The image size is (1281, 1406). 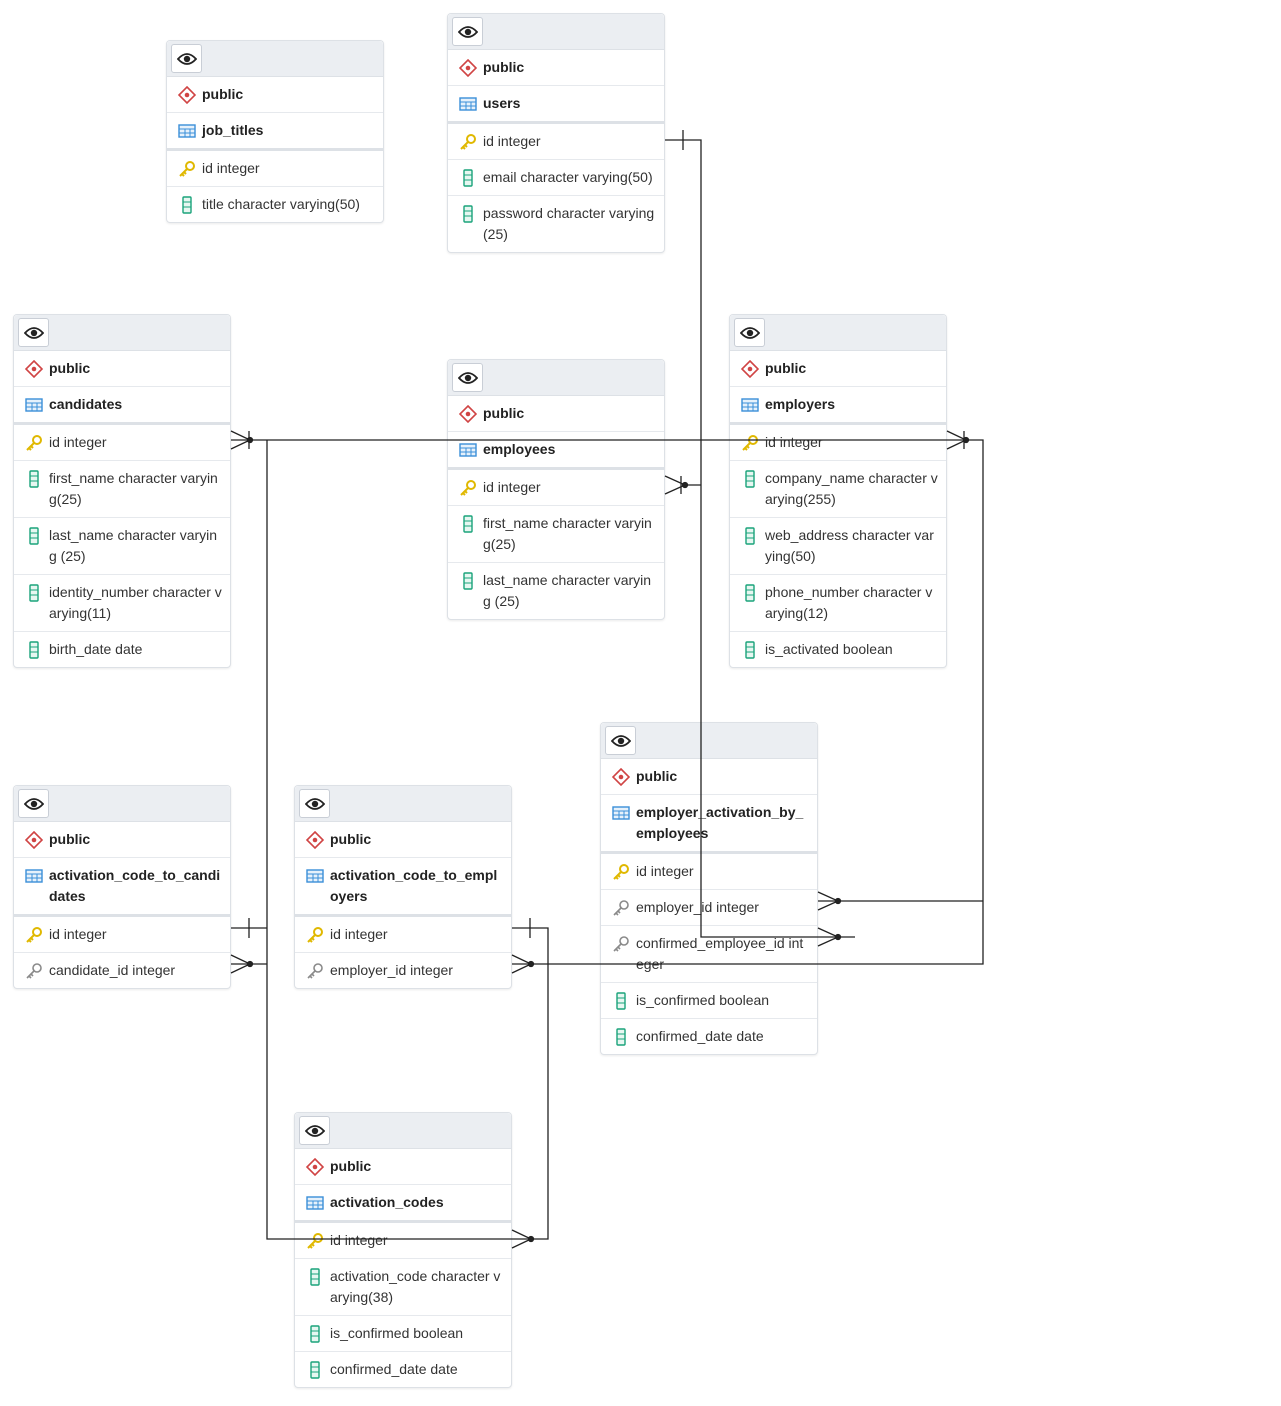 What do you see at coordinates (122, 603) in the screenshot?
I see `column-row: identity_number character varying(11)` at bounding box center [122, 603].